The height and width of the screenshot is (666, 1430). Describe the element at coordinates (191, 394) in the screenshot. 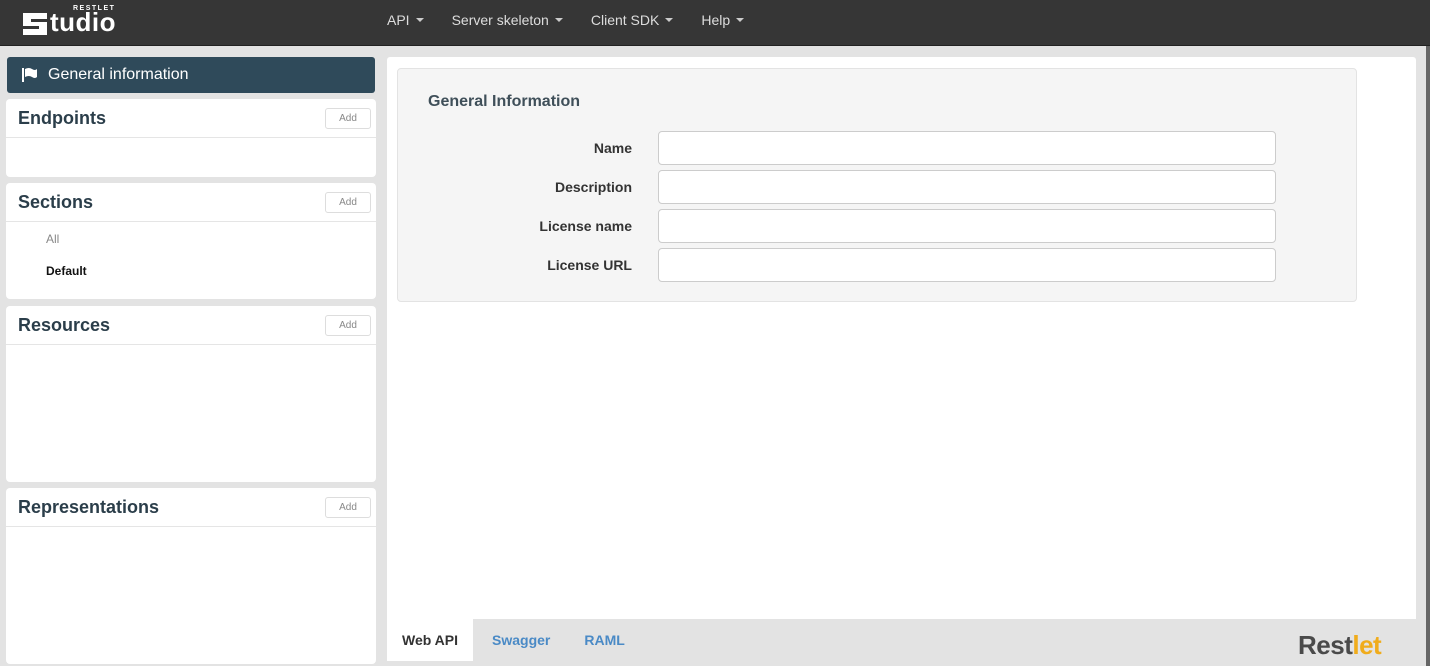

I see `resources-panel: Resources Add` at that location.